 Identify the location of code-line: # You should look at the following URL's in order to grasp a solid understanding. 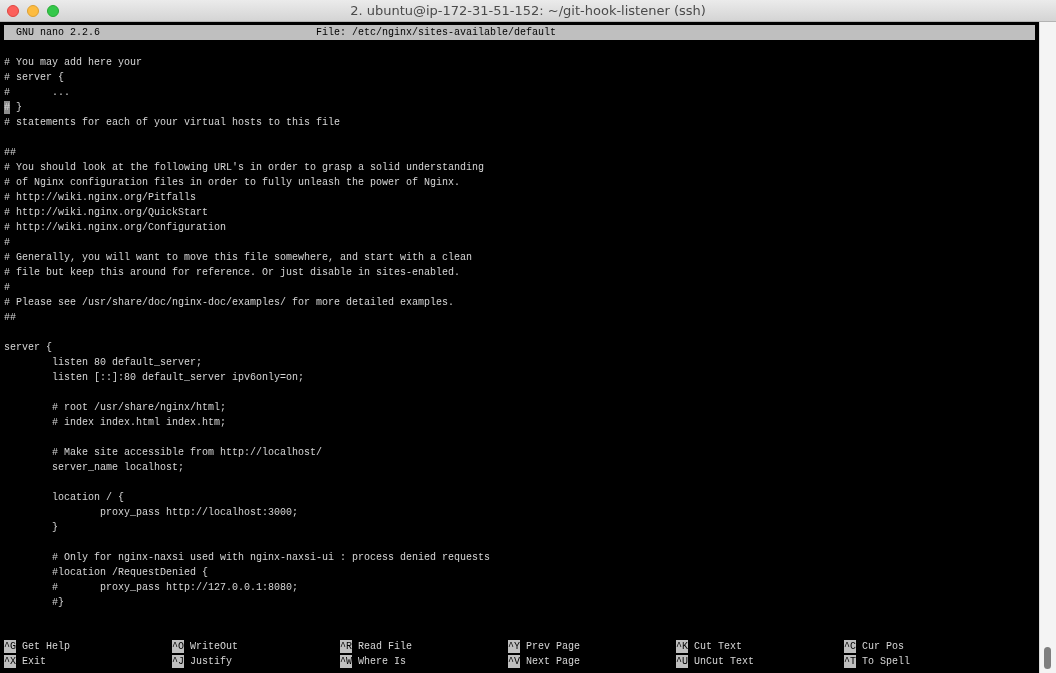
(244, 167).